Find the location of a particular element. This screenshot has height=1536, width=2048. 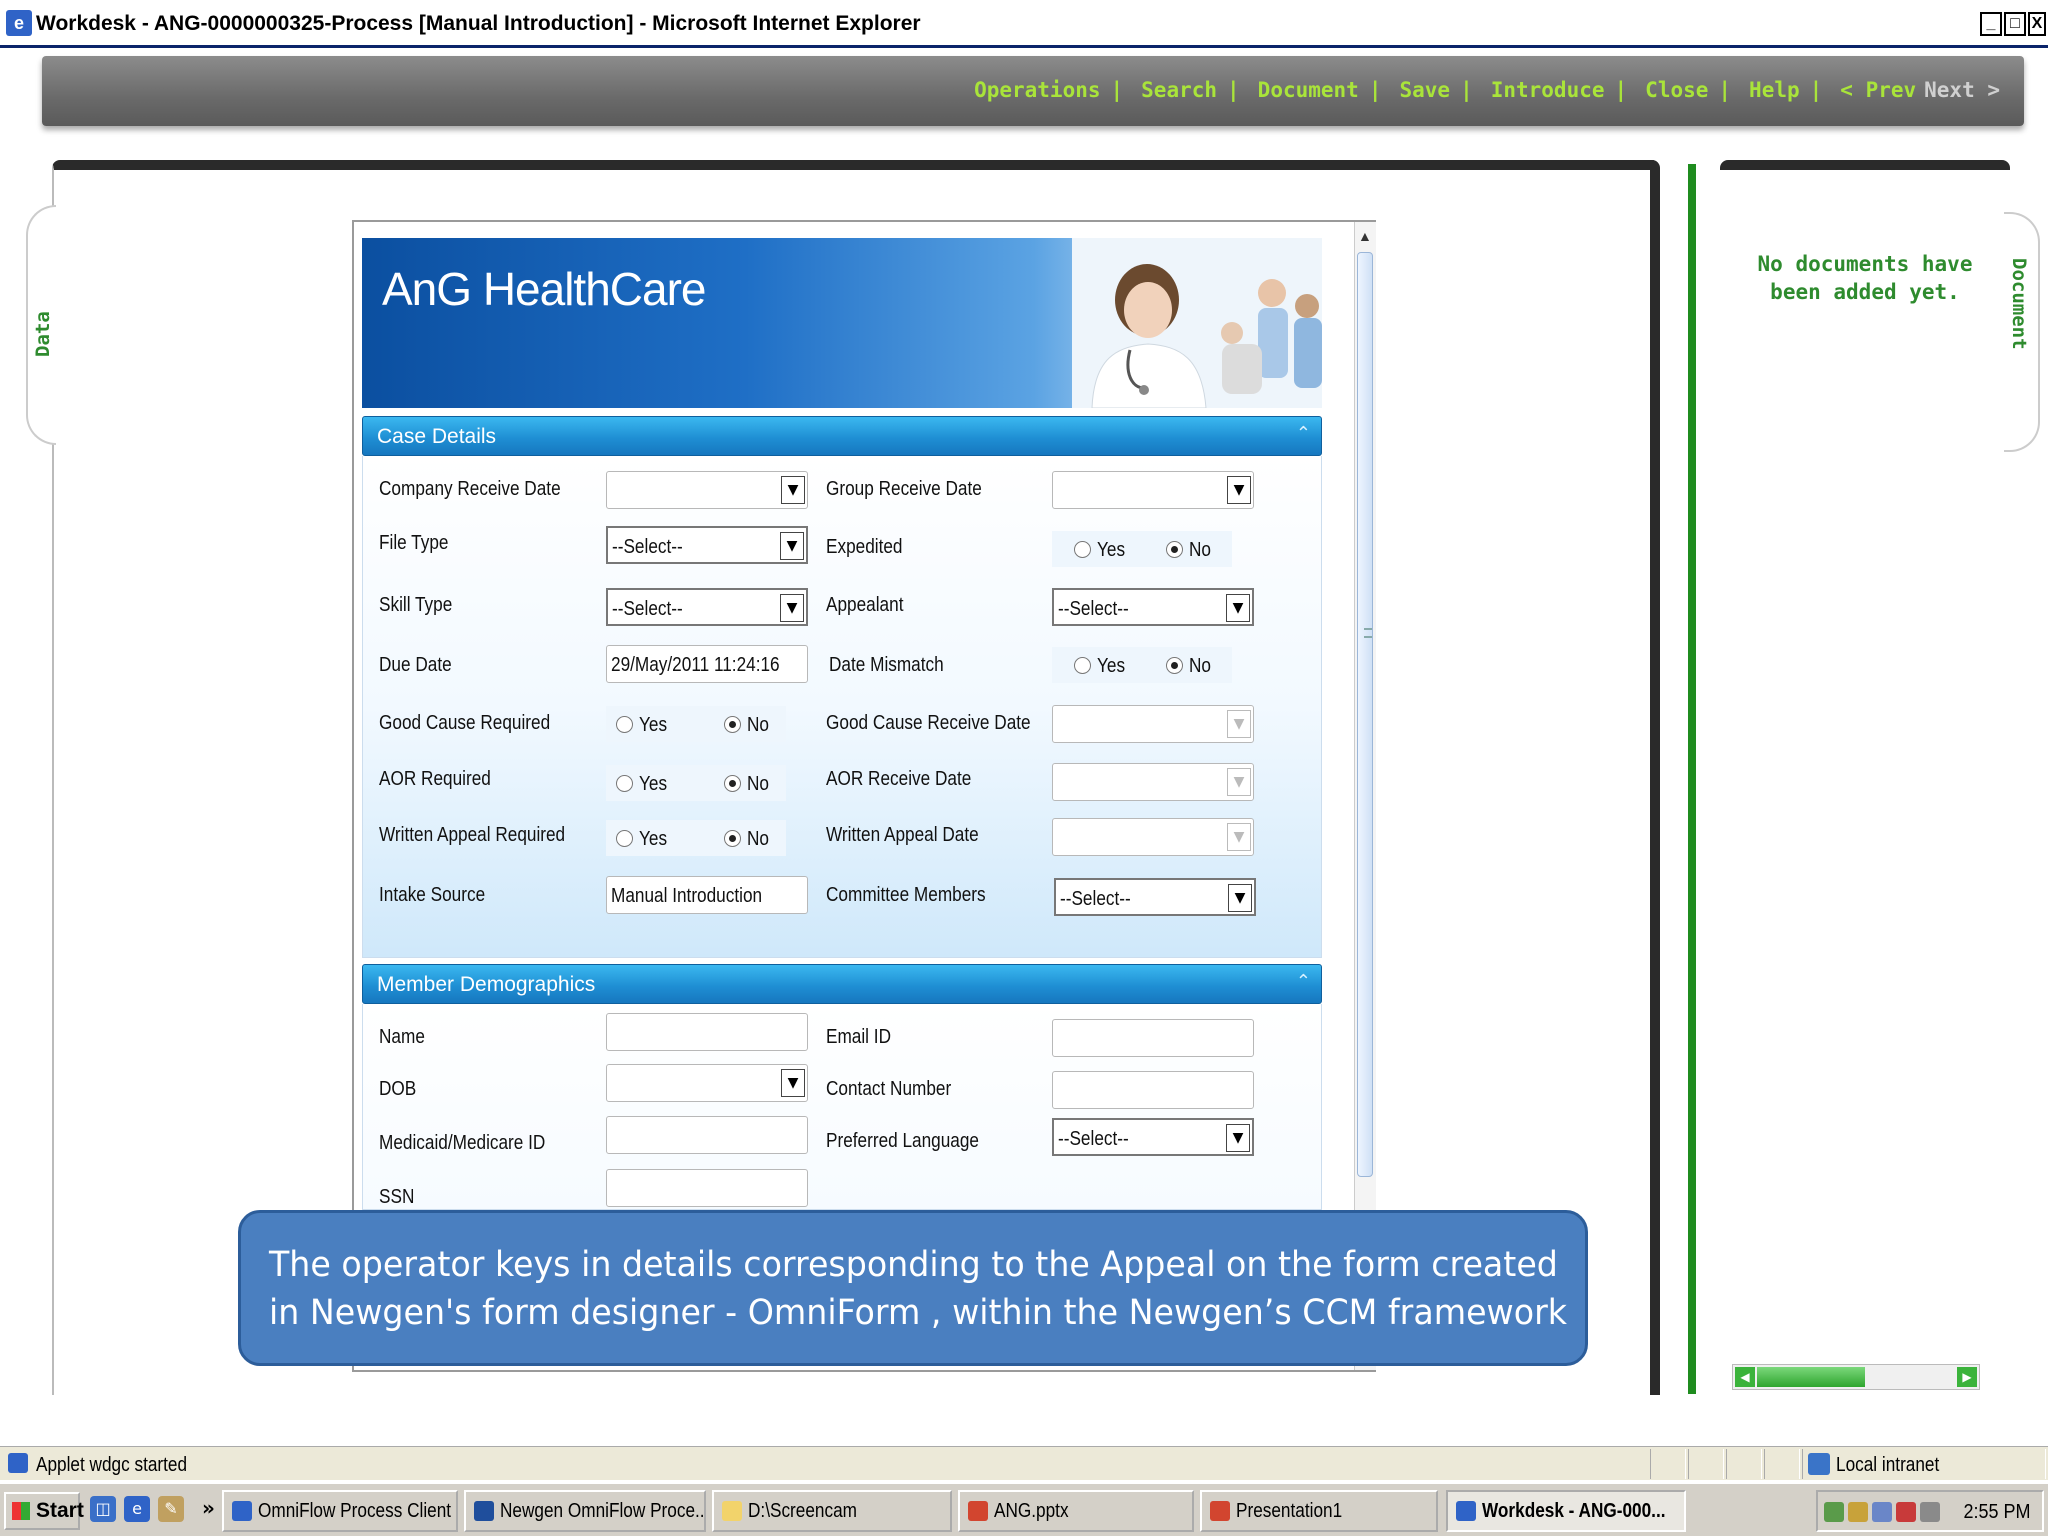

appealant-select: --Select-- ▼ is located at coordinates (1153, 607).